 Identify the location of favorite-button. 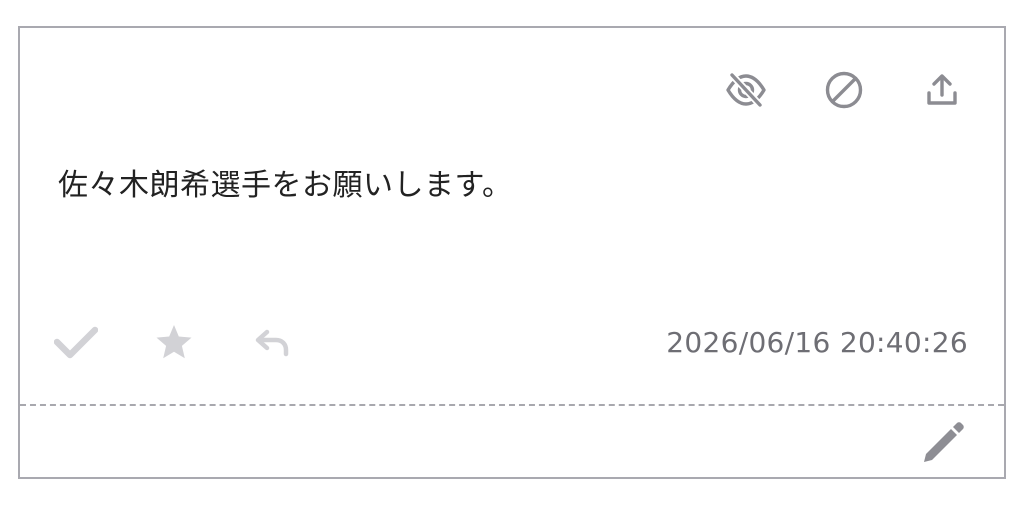
(174, 342).